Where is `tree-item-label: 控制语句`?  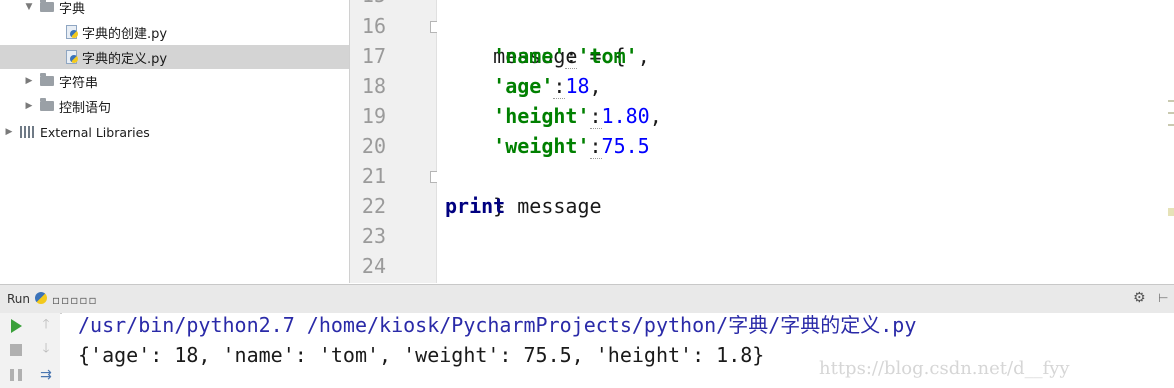
tree-item-label: 控制语句 is located at coordinates (85, 108).